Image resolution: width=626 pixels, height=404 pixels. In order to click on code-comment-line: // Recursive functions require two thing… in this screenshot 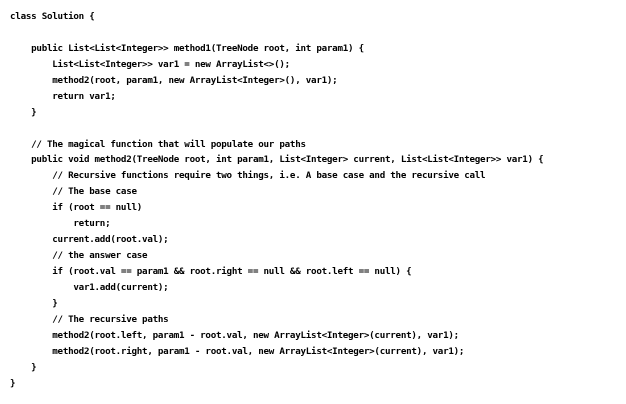, I will do `click(248, 176)`.